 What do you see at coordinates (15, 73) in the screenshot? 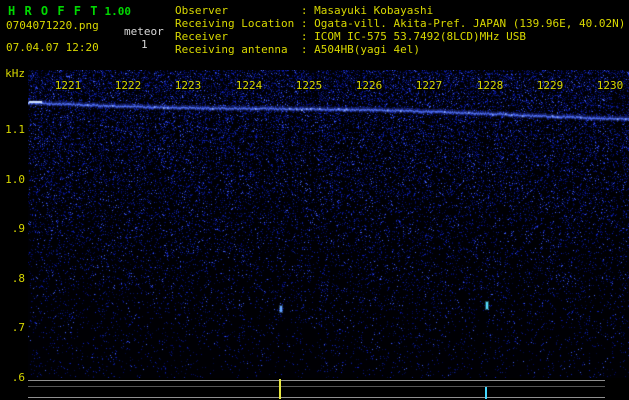
I see `freq-unit-label: kHz` at bounding box center [15, 73].